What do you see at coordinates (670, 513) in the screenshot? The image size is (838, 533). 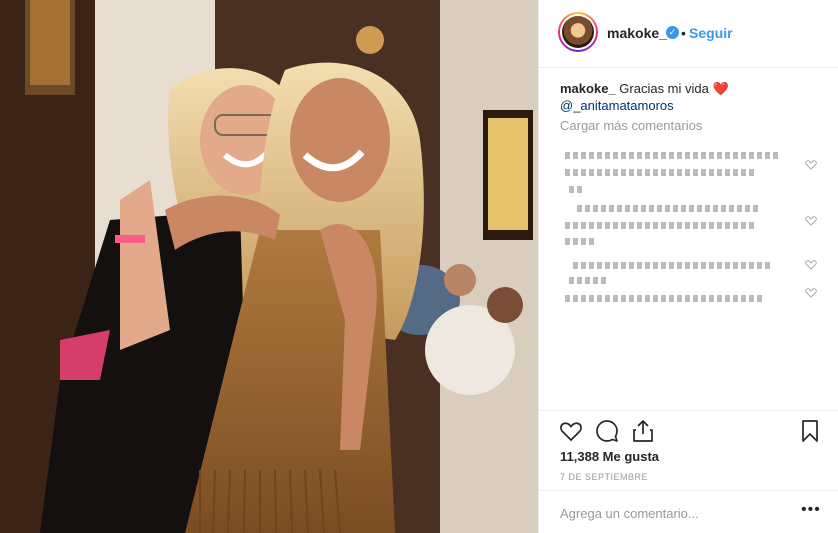 I see `add-comment-input` at bounding box center [670, 513].